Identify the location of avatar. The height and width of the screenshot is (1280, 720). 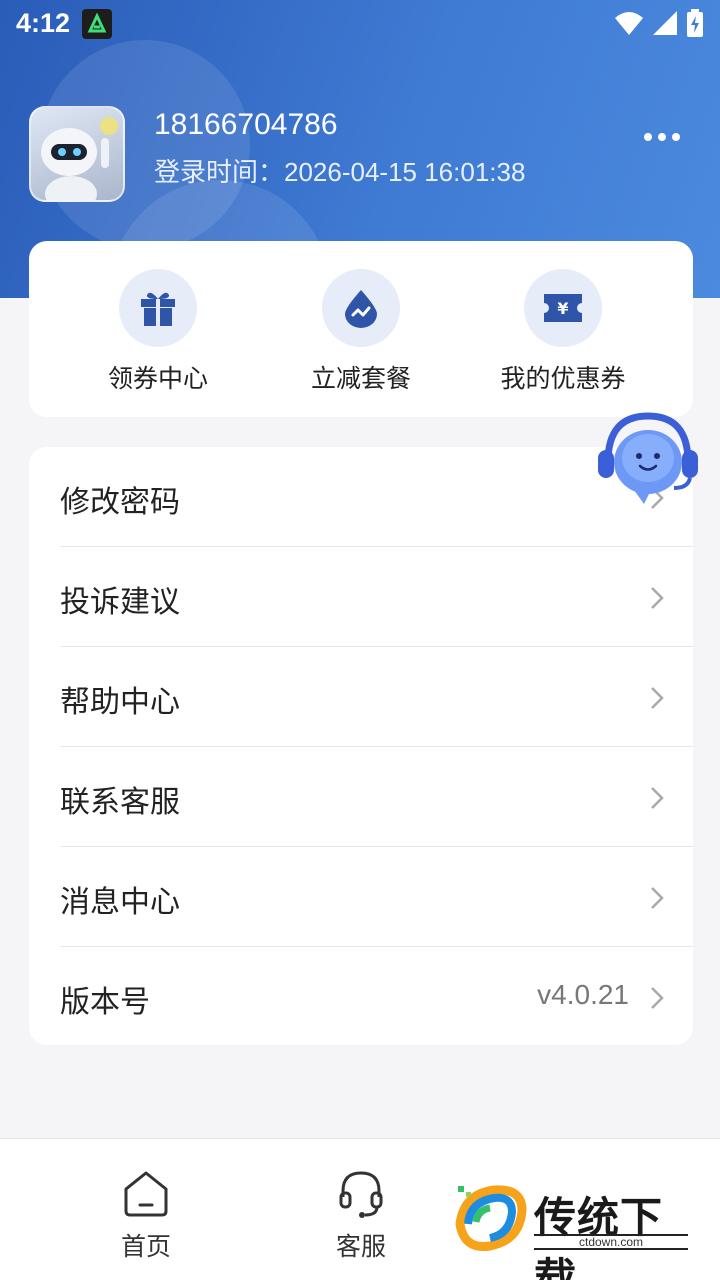
(77, 154).